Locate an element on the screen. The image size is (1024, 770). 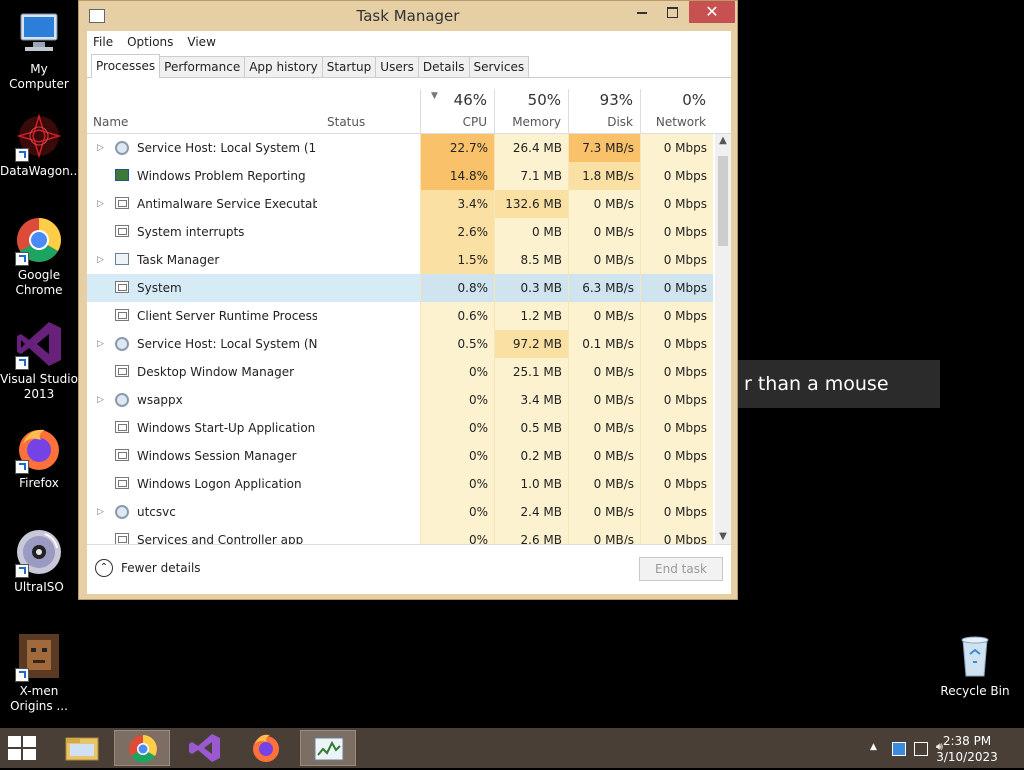
process-disk: 1.8 MB/s is located at coordinates (604, 176).